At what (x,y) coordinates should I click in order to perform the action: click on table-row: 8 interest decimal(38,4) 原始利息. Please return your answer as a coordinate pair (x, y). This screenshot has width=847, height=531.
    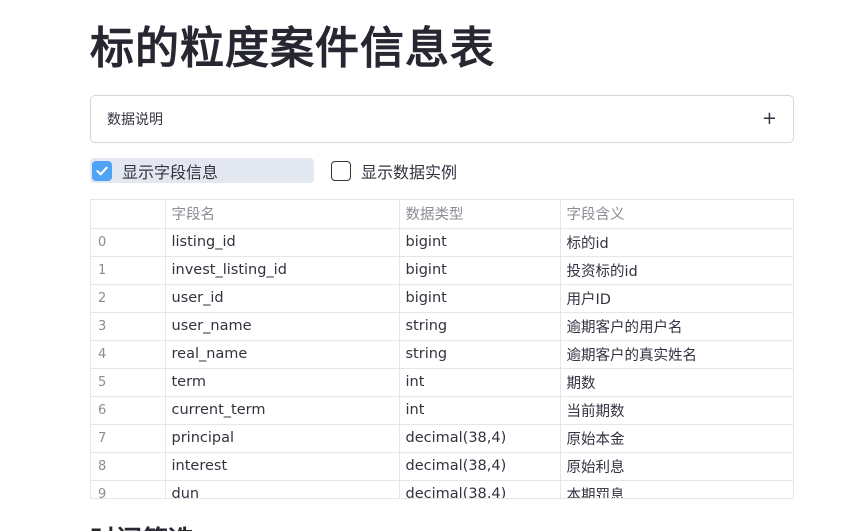
    Looking at the image, I should click on (442, 466).